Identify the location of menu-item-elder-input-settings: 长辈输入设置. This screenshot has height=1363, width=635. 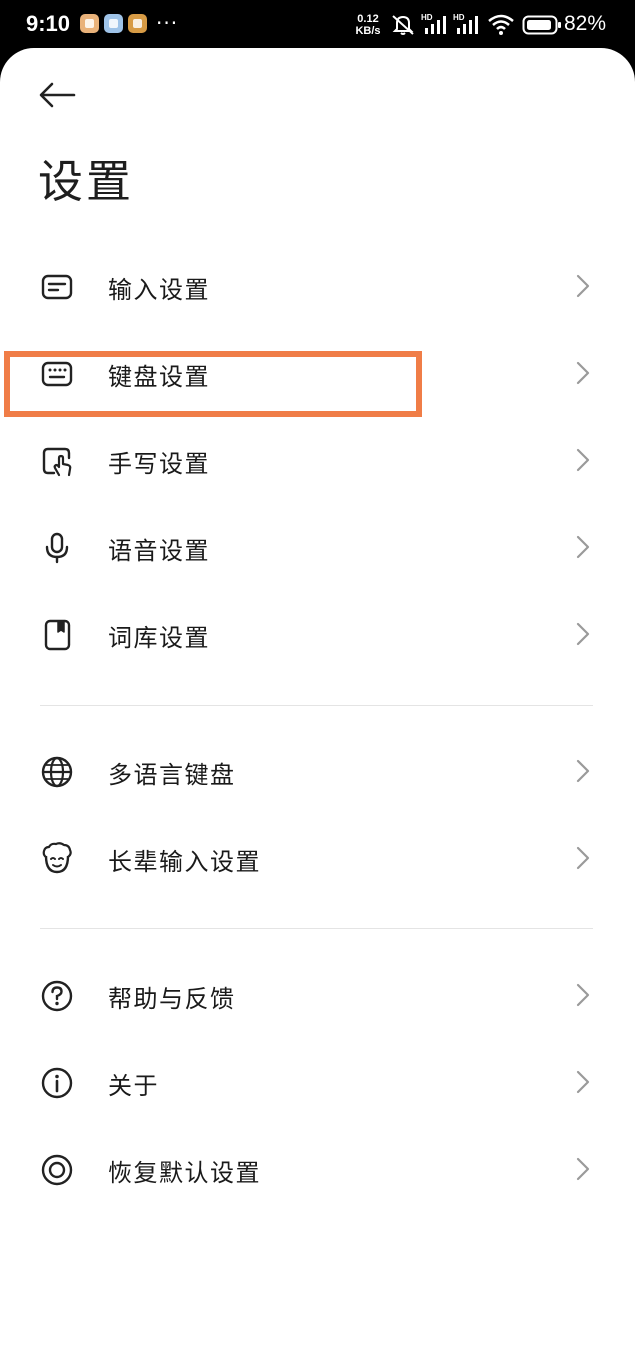
(317, 858).